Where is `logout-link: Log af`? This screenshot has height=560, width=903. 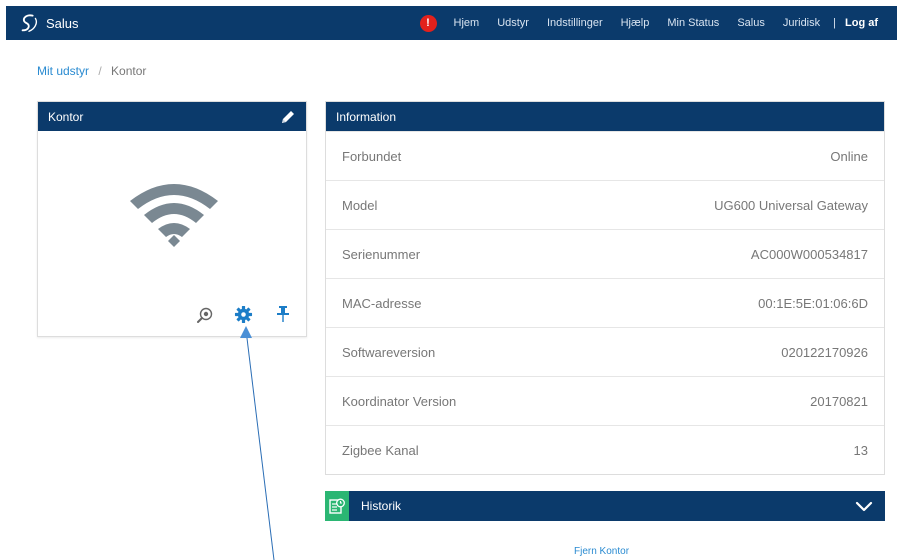 logout-link: Log af is located at coordinates (861, 23).